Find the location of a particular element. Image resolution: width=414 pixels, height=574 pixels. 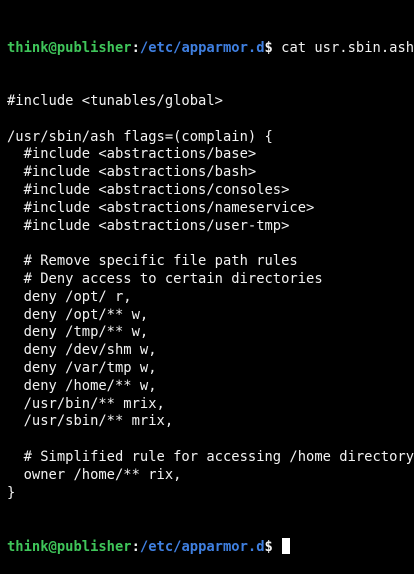

output-line: deny /home/** w, is located at coordinates (82, 385).